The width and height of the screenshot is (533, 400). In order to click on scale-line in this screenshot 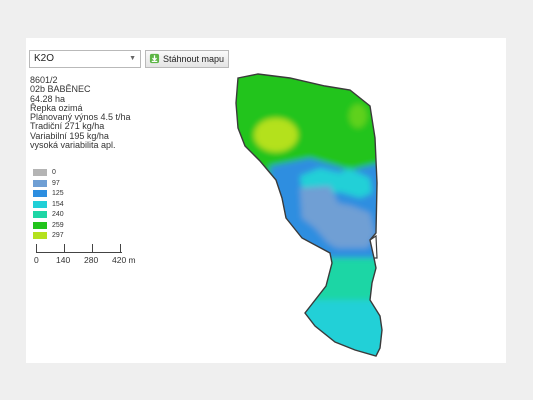, I will do `click(79, 252)`.